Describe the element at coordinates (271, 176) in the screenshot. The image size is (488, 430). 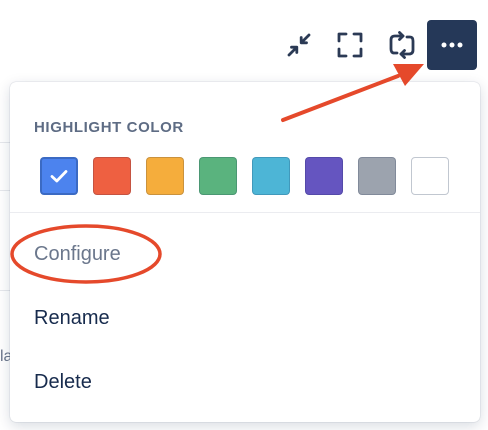
I see `color-swatch-teal` at that location.